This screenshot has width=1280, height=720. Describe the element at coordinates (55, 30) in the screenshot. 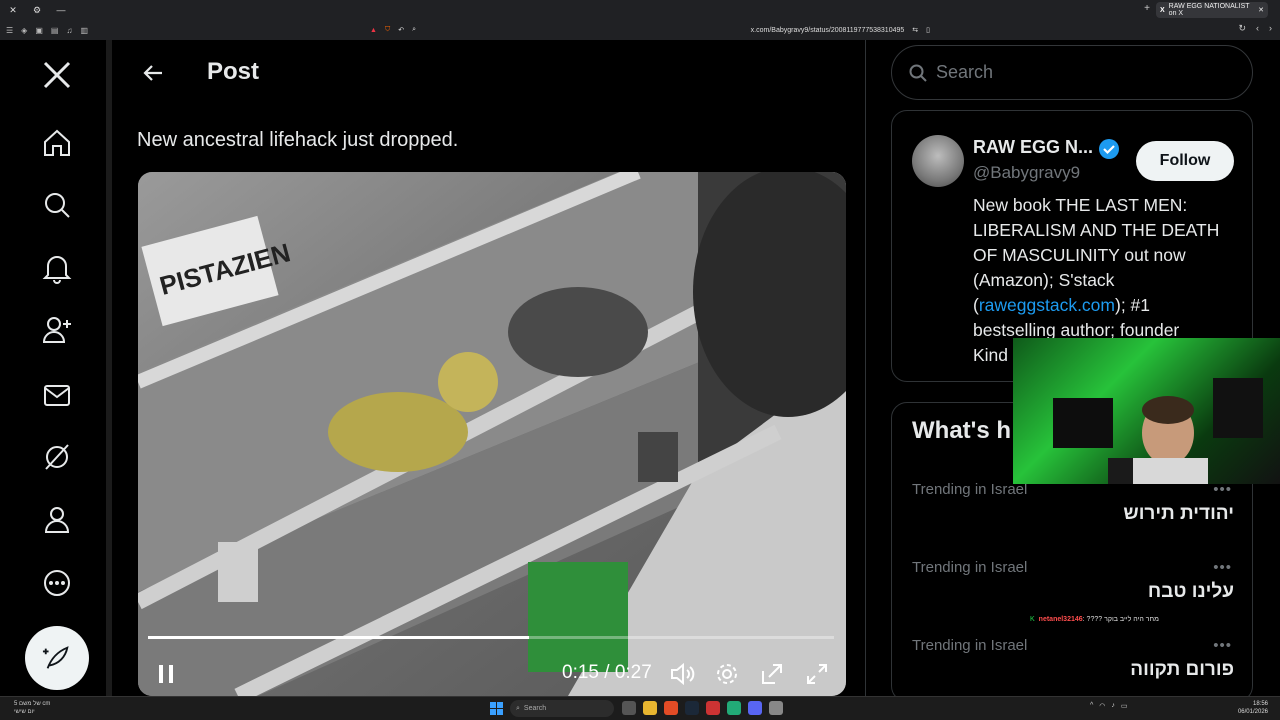

I see `bookmarks-icon: ▤` at that location.